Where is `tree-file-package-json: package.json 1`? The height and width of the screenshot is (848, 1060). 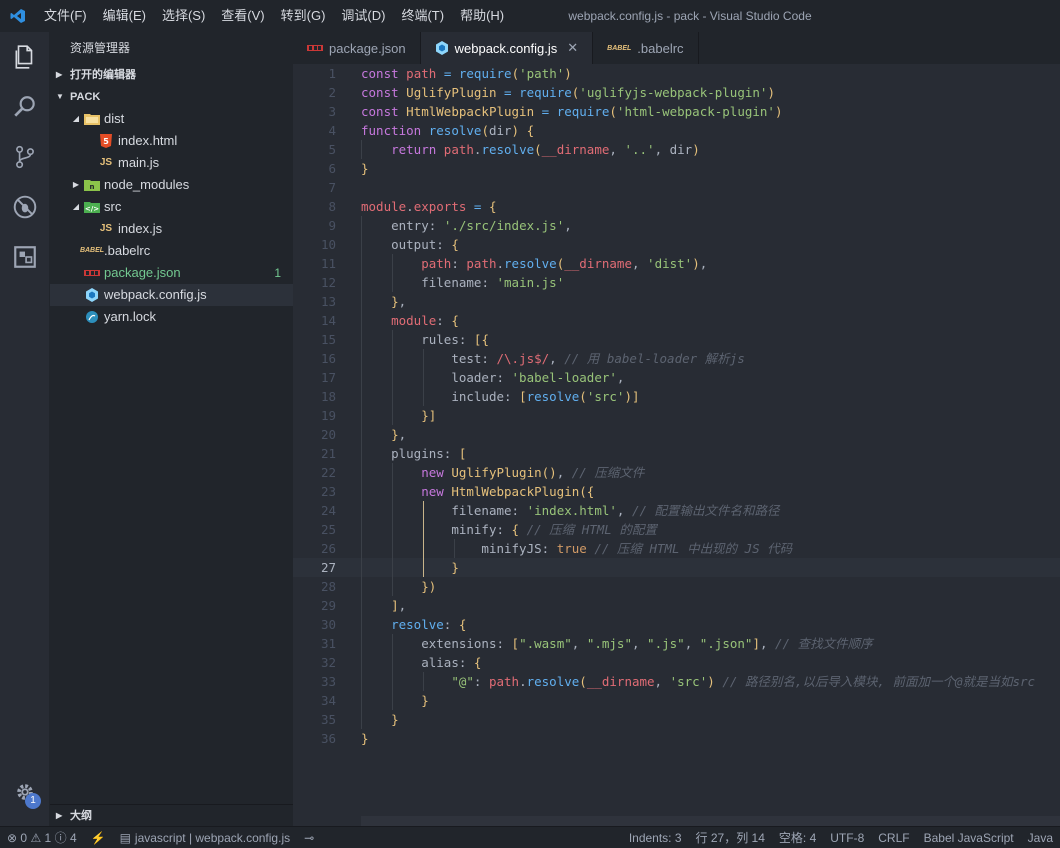
tree-file-package-json: package.json 1 is located at coordinates (171, 273).